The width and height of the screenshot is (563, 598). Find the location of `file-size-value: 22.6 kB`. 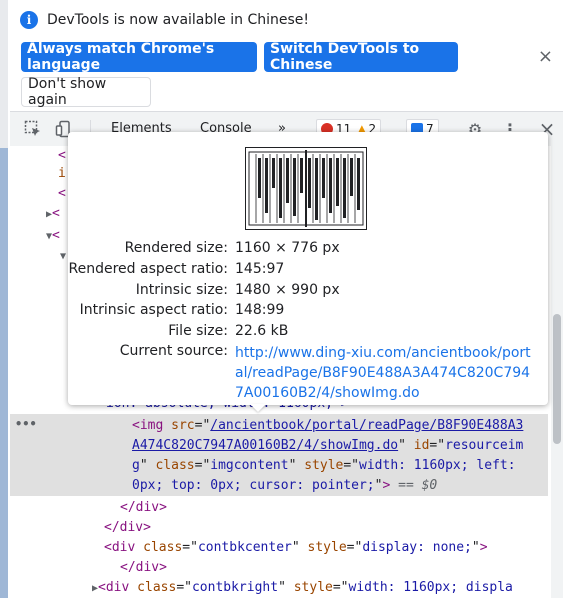

file-size-value: 22.6 kB is located at coordinates (262, 331).